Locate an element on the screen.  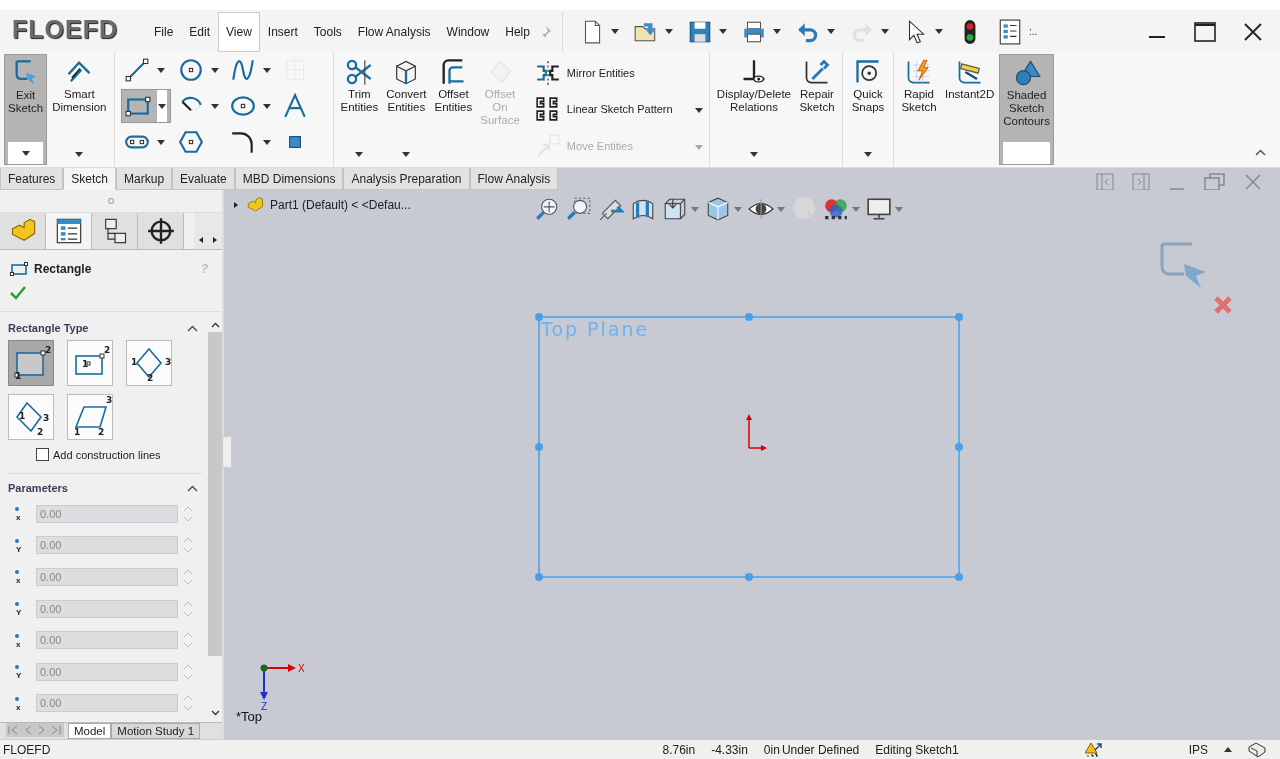
menu-item: Insert is located at coordinates (282, 31).